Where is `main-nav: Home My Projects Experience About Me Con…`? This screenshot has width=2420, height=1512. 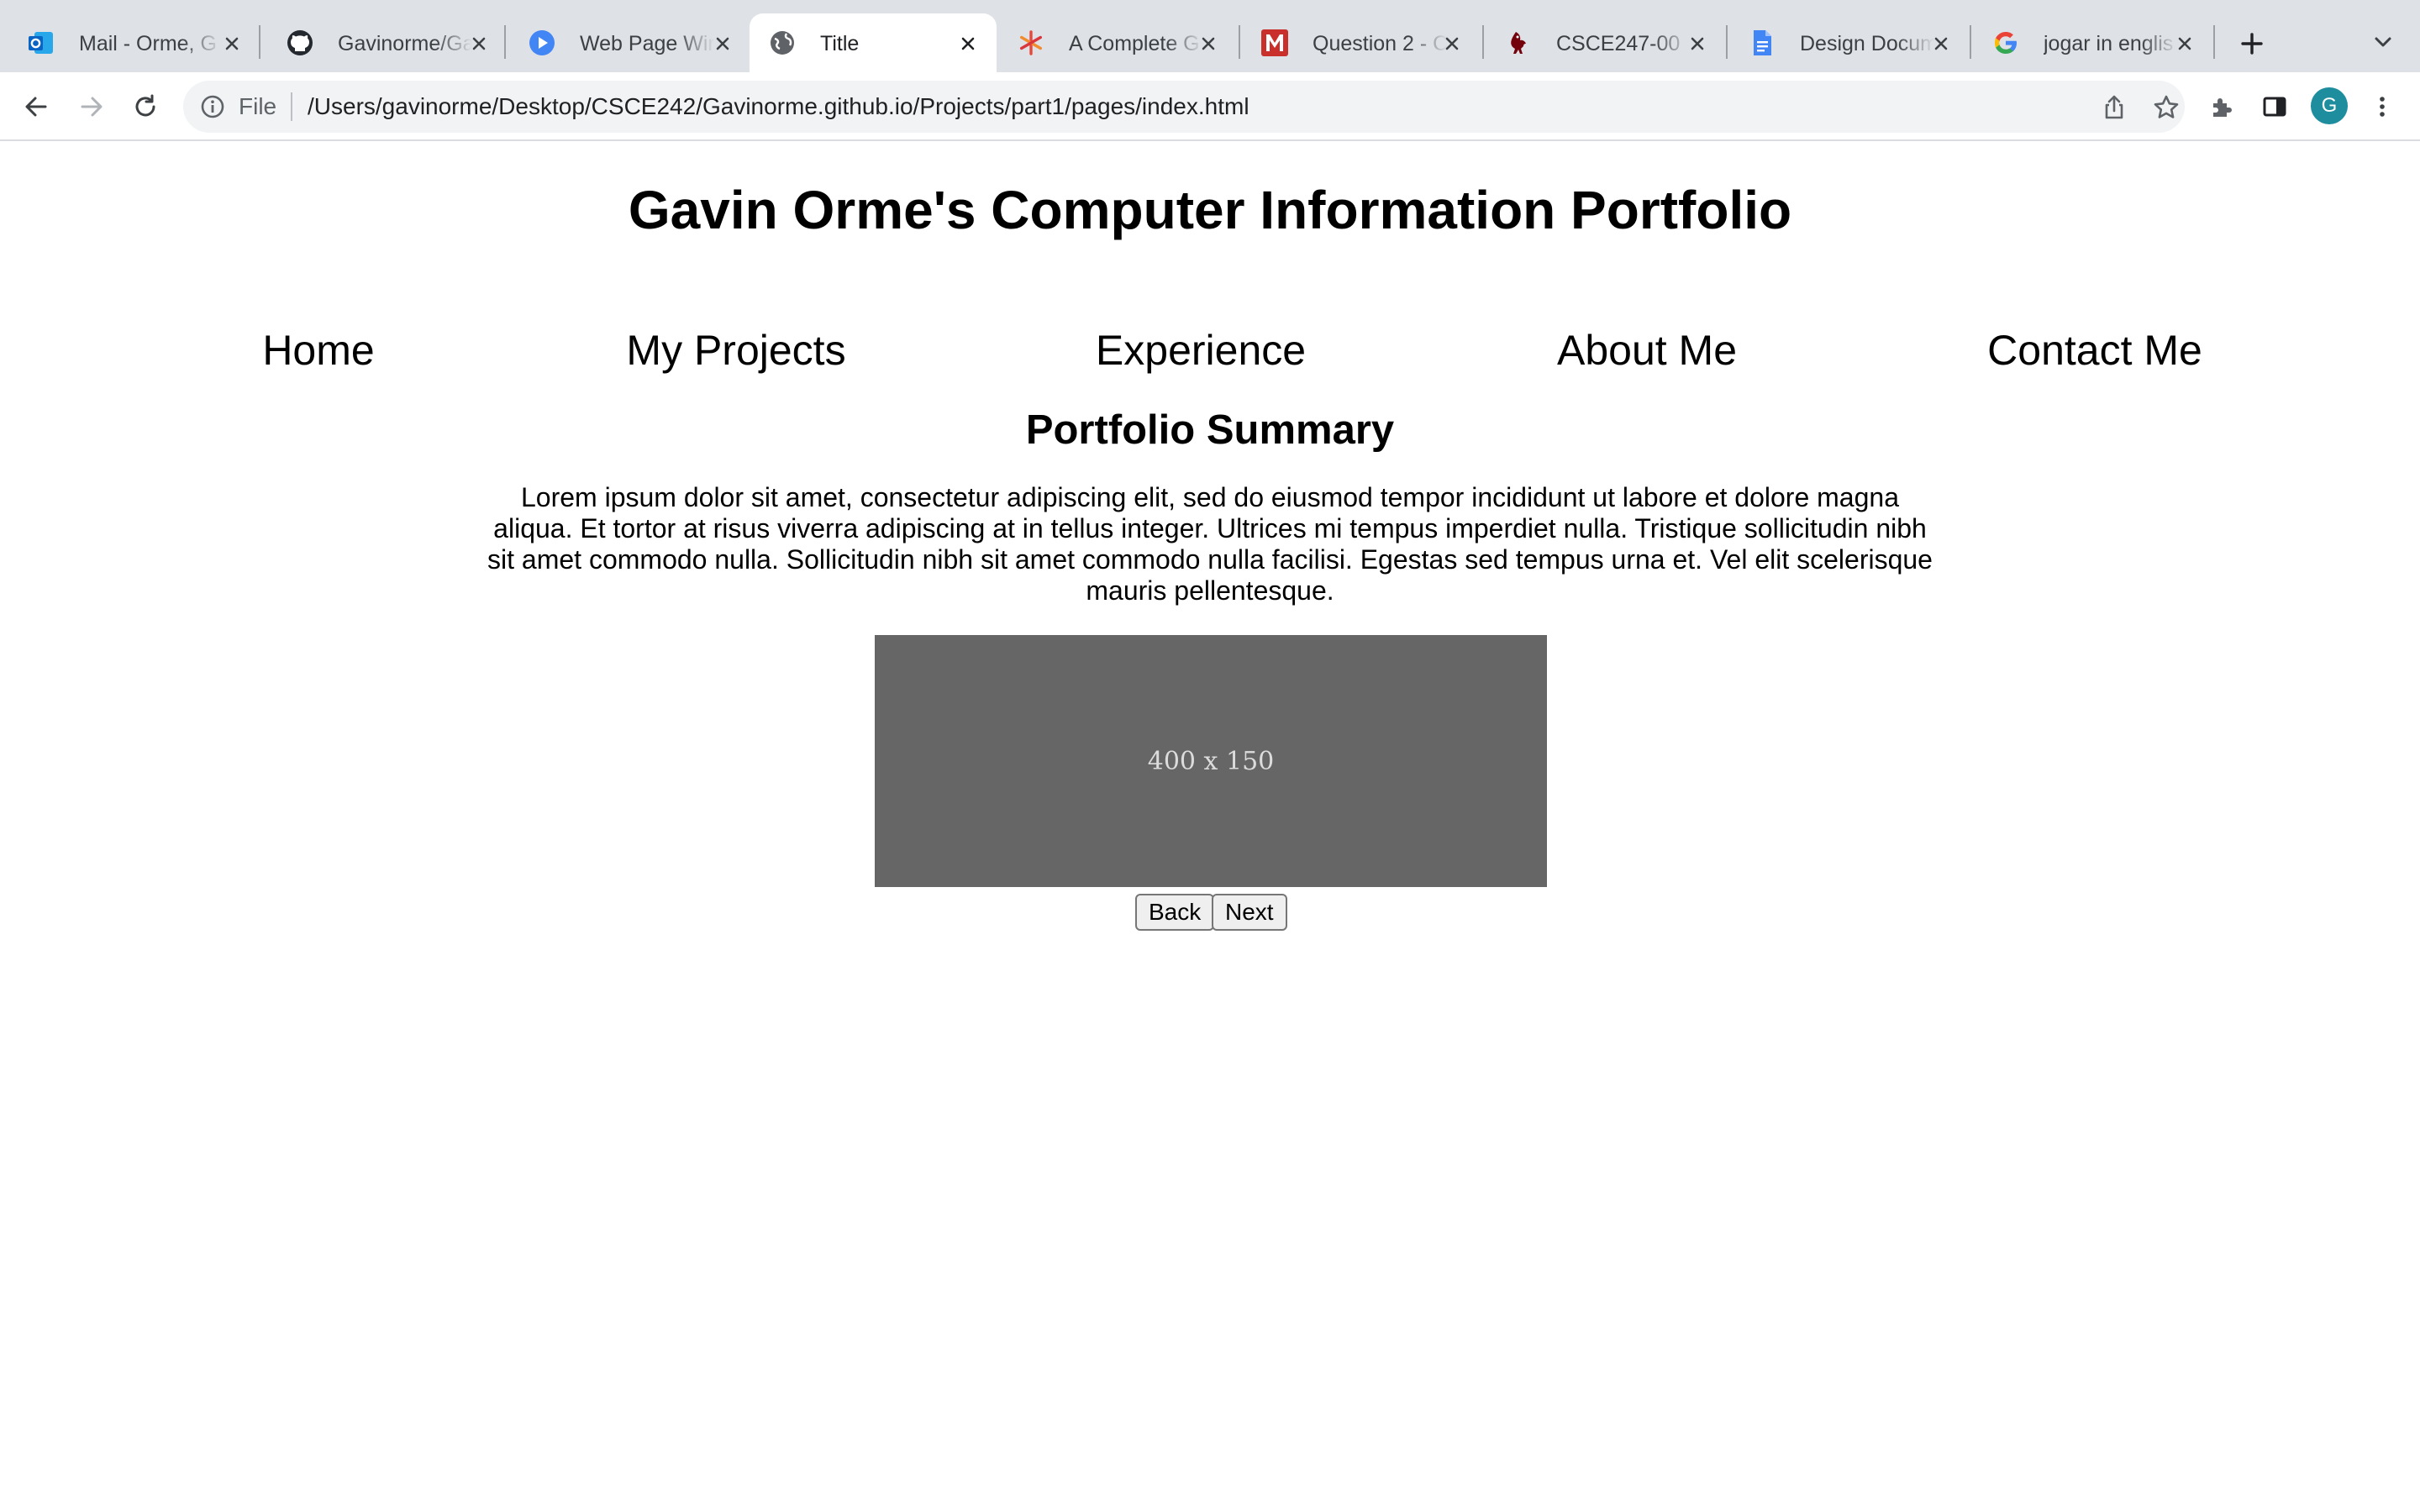
main-nav: Home My Projects Experience About Me Con… is located at coordinates (1210, 350).